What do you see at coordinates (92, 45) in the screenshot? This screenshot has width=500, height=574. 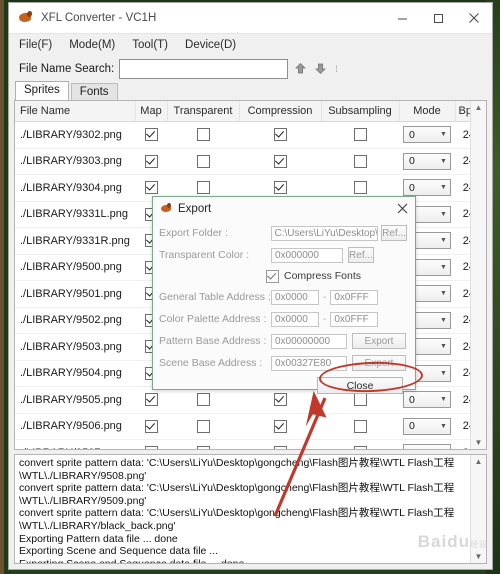 I see `menu-item-mode: Mode(M)` at bounding box center [92, 45].